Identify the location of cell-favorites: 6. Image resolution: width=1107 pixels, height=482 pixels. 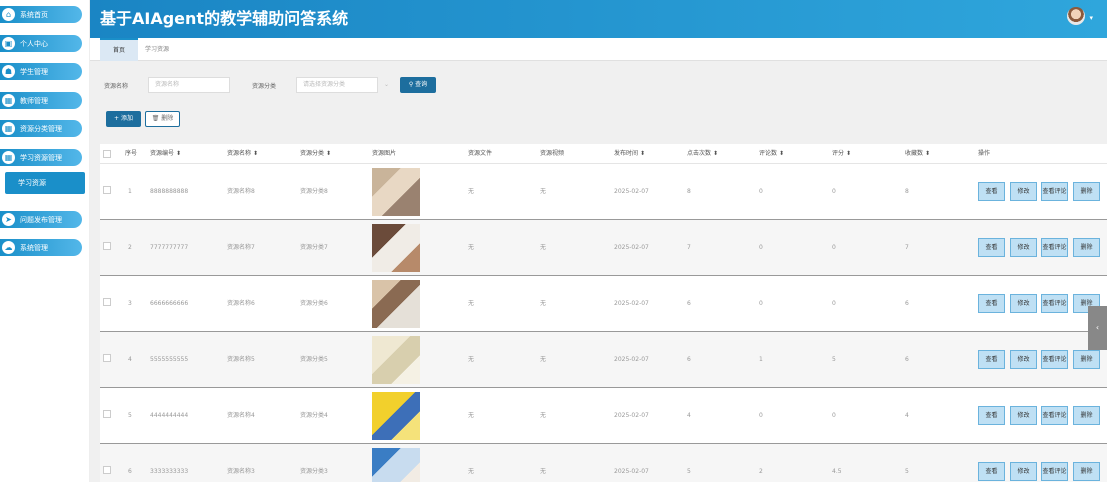
(907, 303).